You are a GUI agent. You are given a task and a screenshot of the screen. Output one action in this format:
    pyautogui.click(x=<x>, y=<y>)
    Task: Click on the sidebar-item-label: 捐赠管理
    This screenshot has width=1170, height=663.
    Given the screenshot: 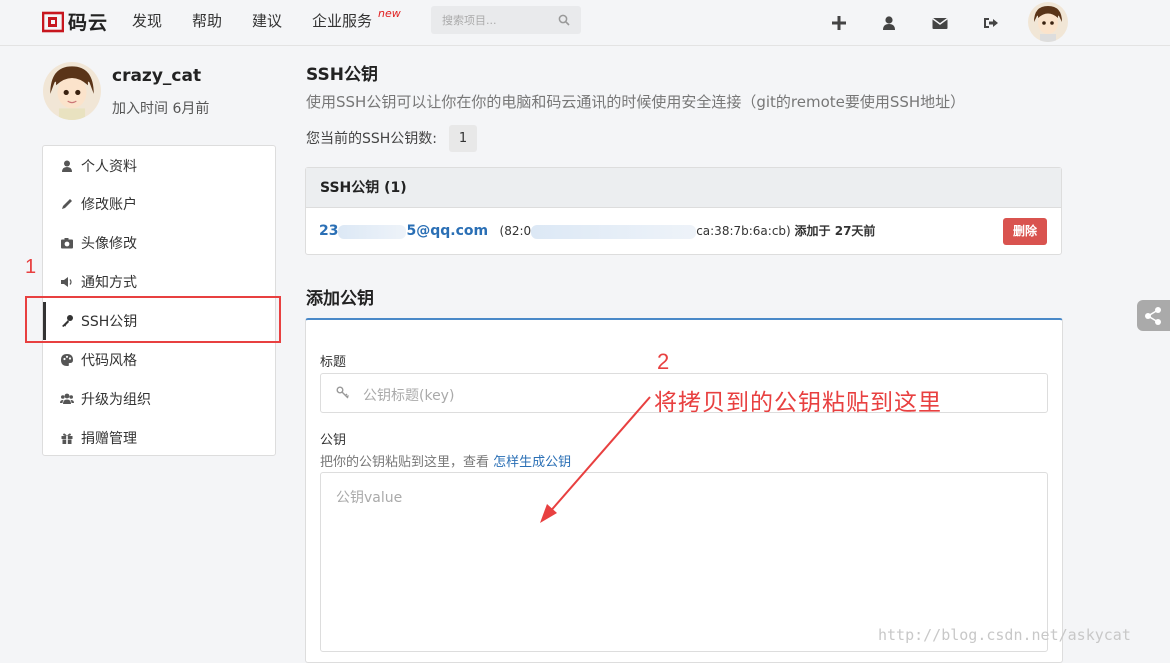 What is the action you would take?
    pyautogui.click(x=109, y=439)
    